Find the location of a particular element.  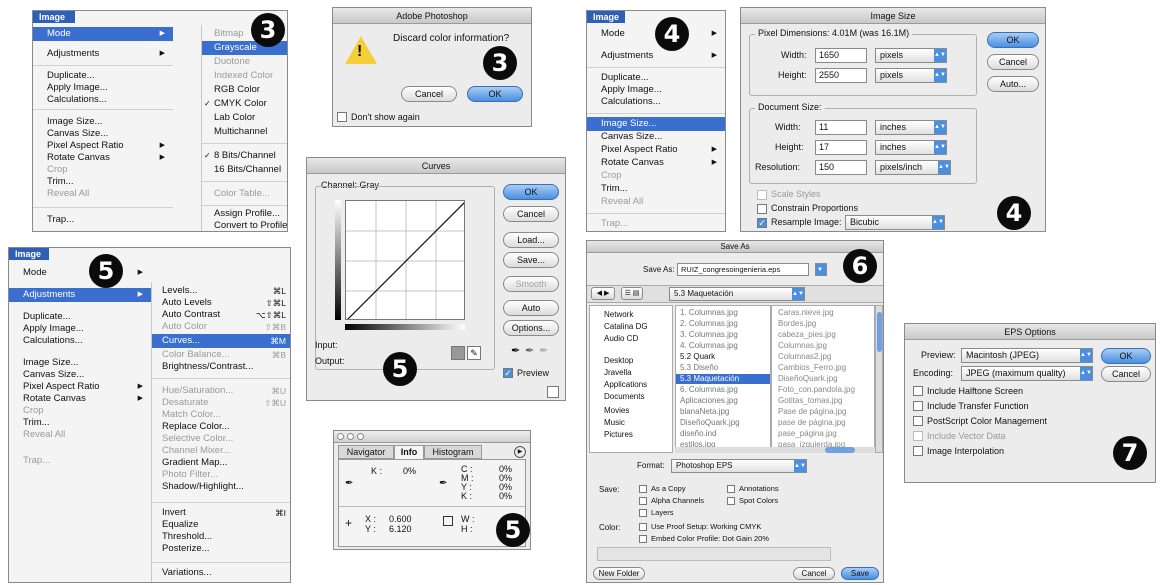

resample-checkbox: ✓ is located at coordinates (762, 223).